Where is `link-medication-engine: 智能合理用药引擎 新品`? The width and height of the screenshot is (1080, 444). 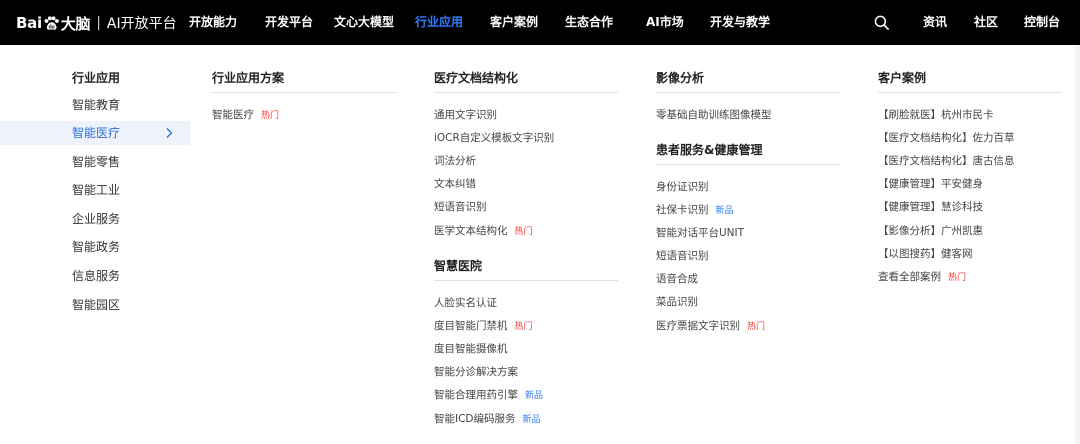
link-medication-engine: 智能合理用药引擎 新品 is located at coordinates (488, 394).